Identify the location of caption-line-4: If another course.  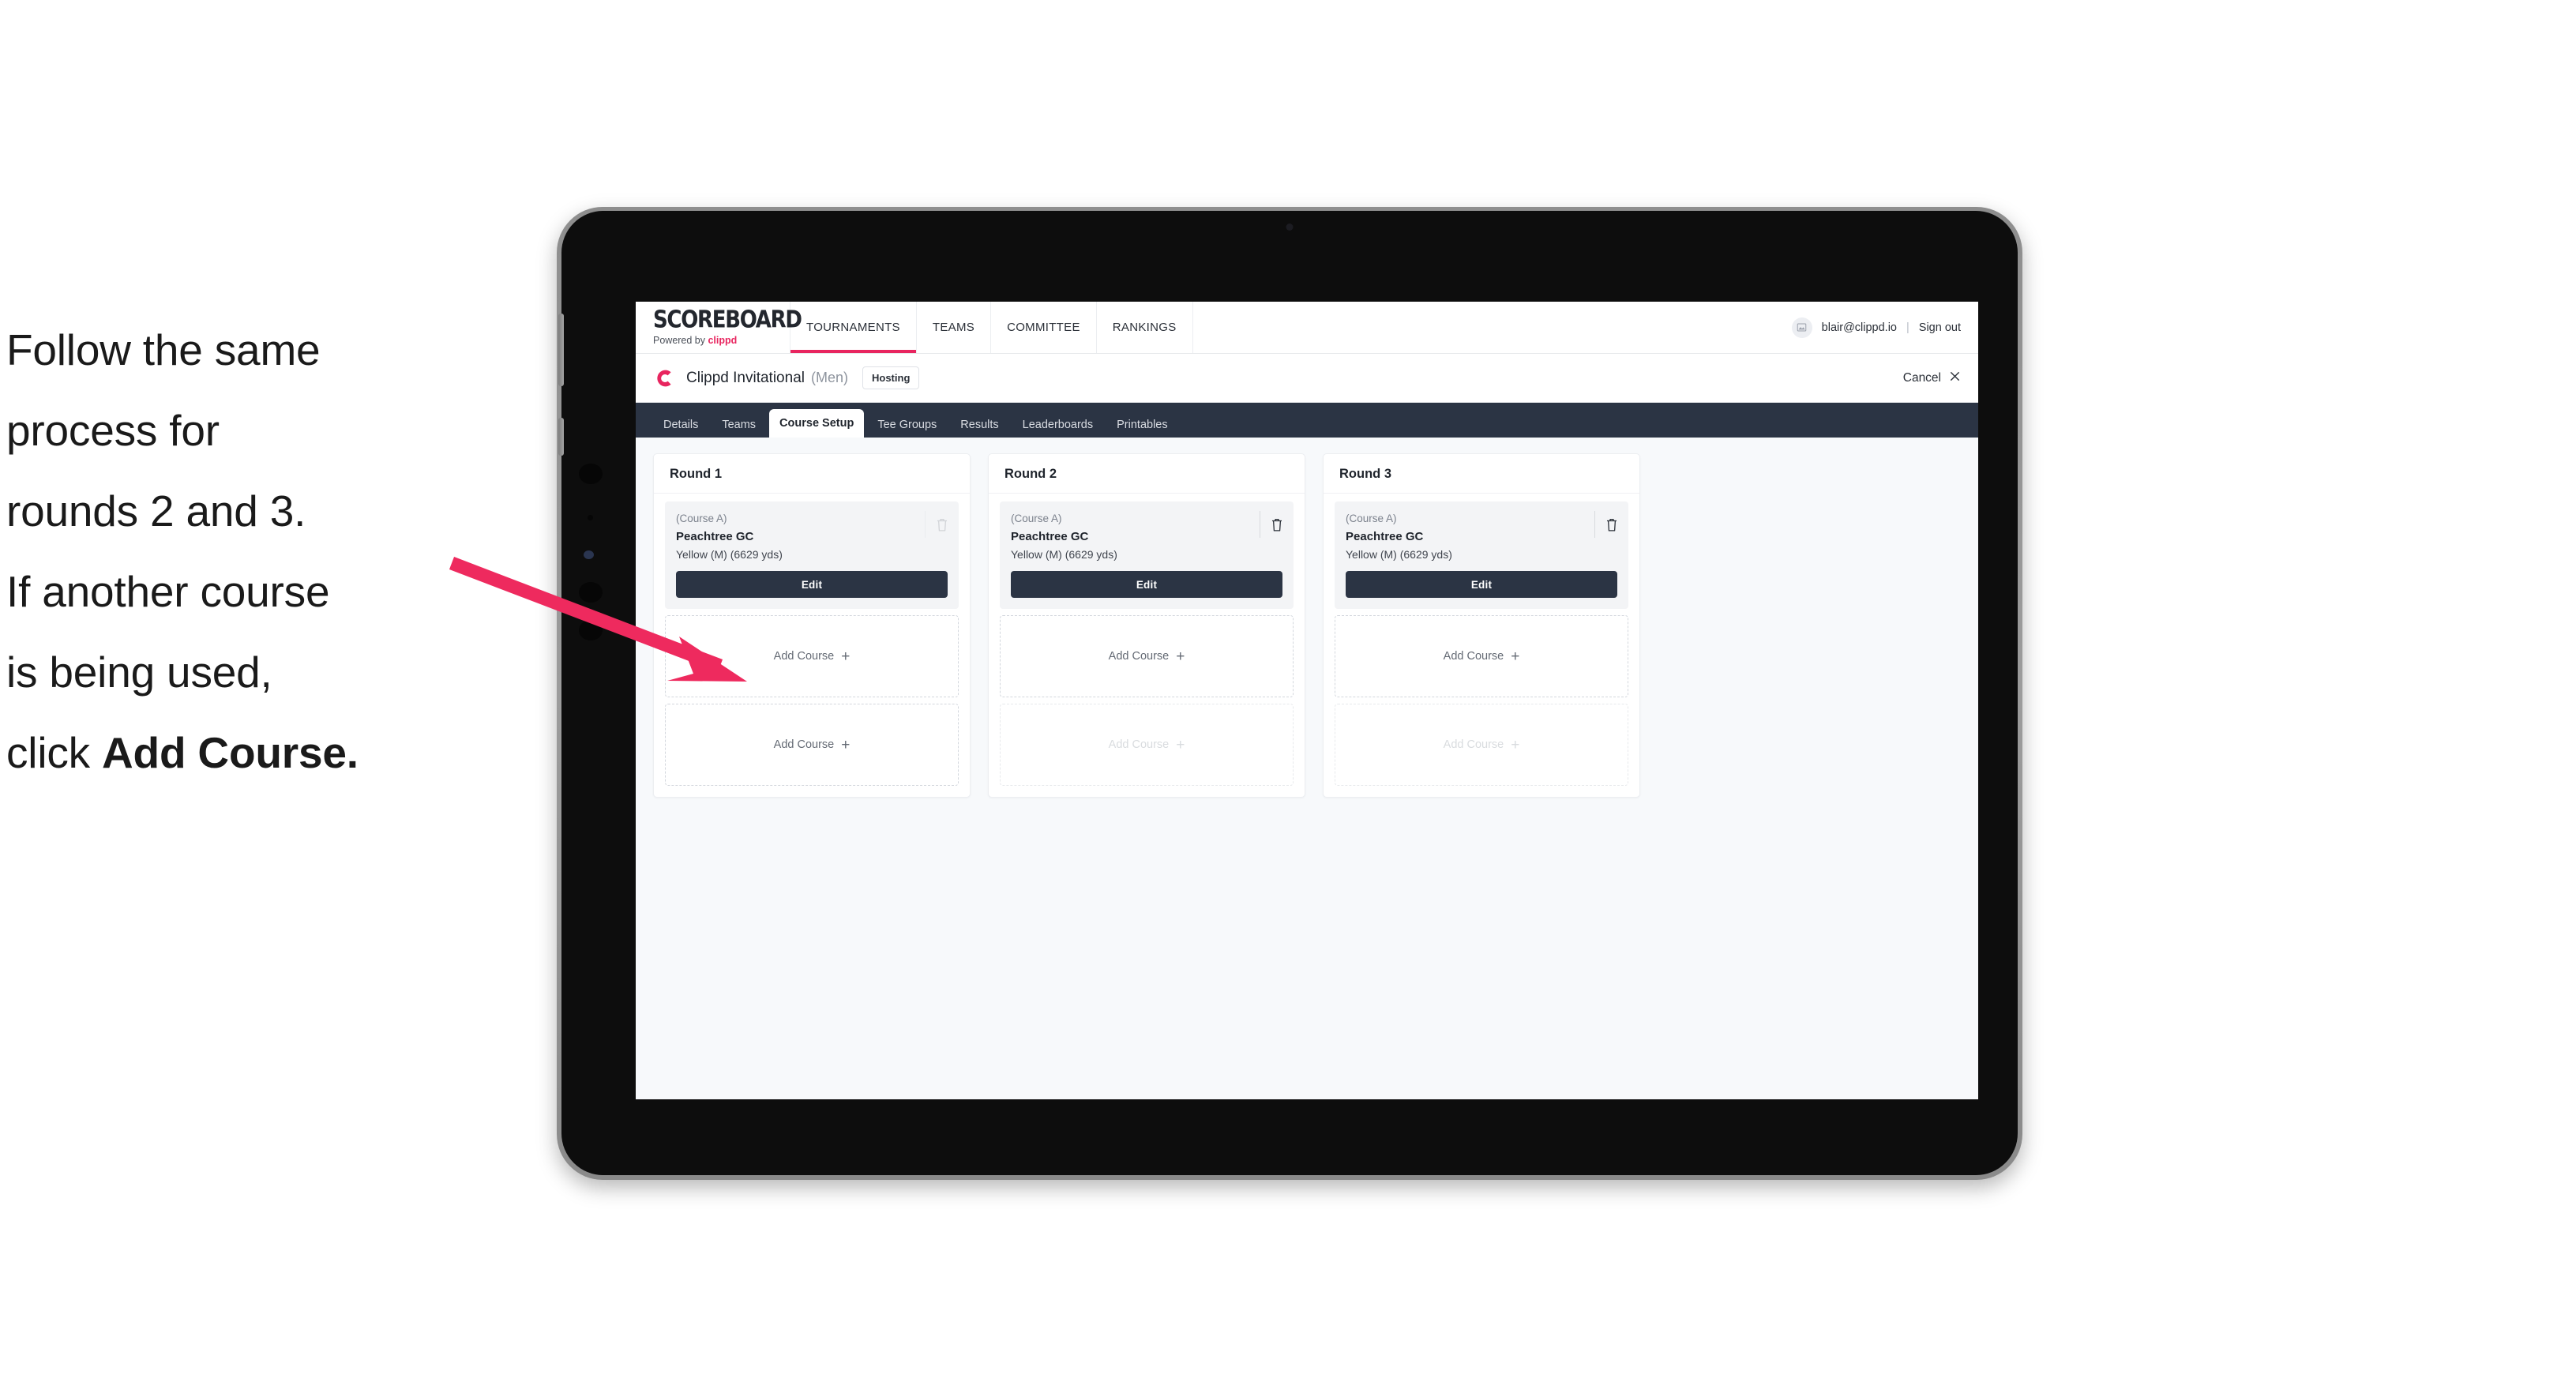
(168, 591).